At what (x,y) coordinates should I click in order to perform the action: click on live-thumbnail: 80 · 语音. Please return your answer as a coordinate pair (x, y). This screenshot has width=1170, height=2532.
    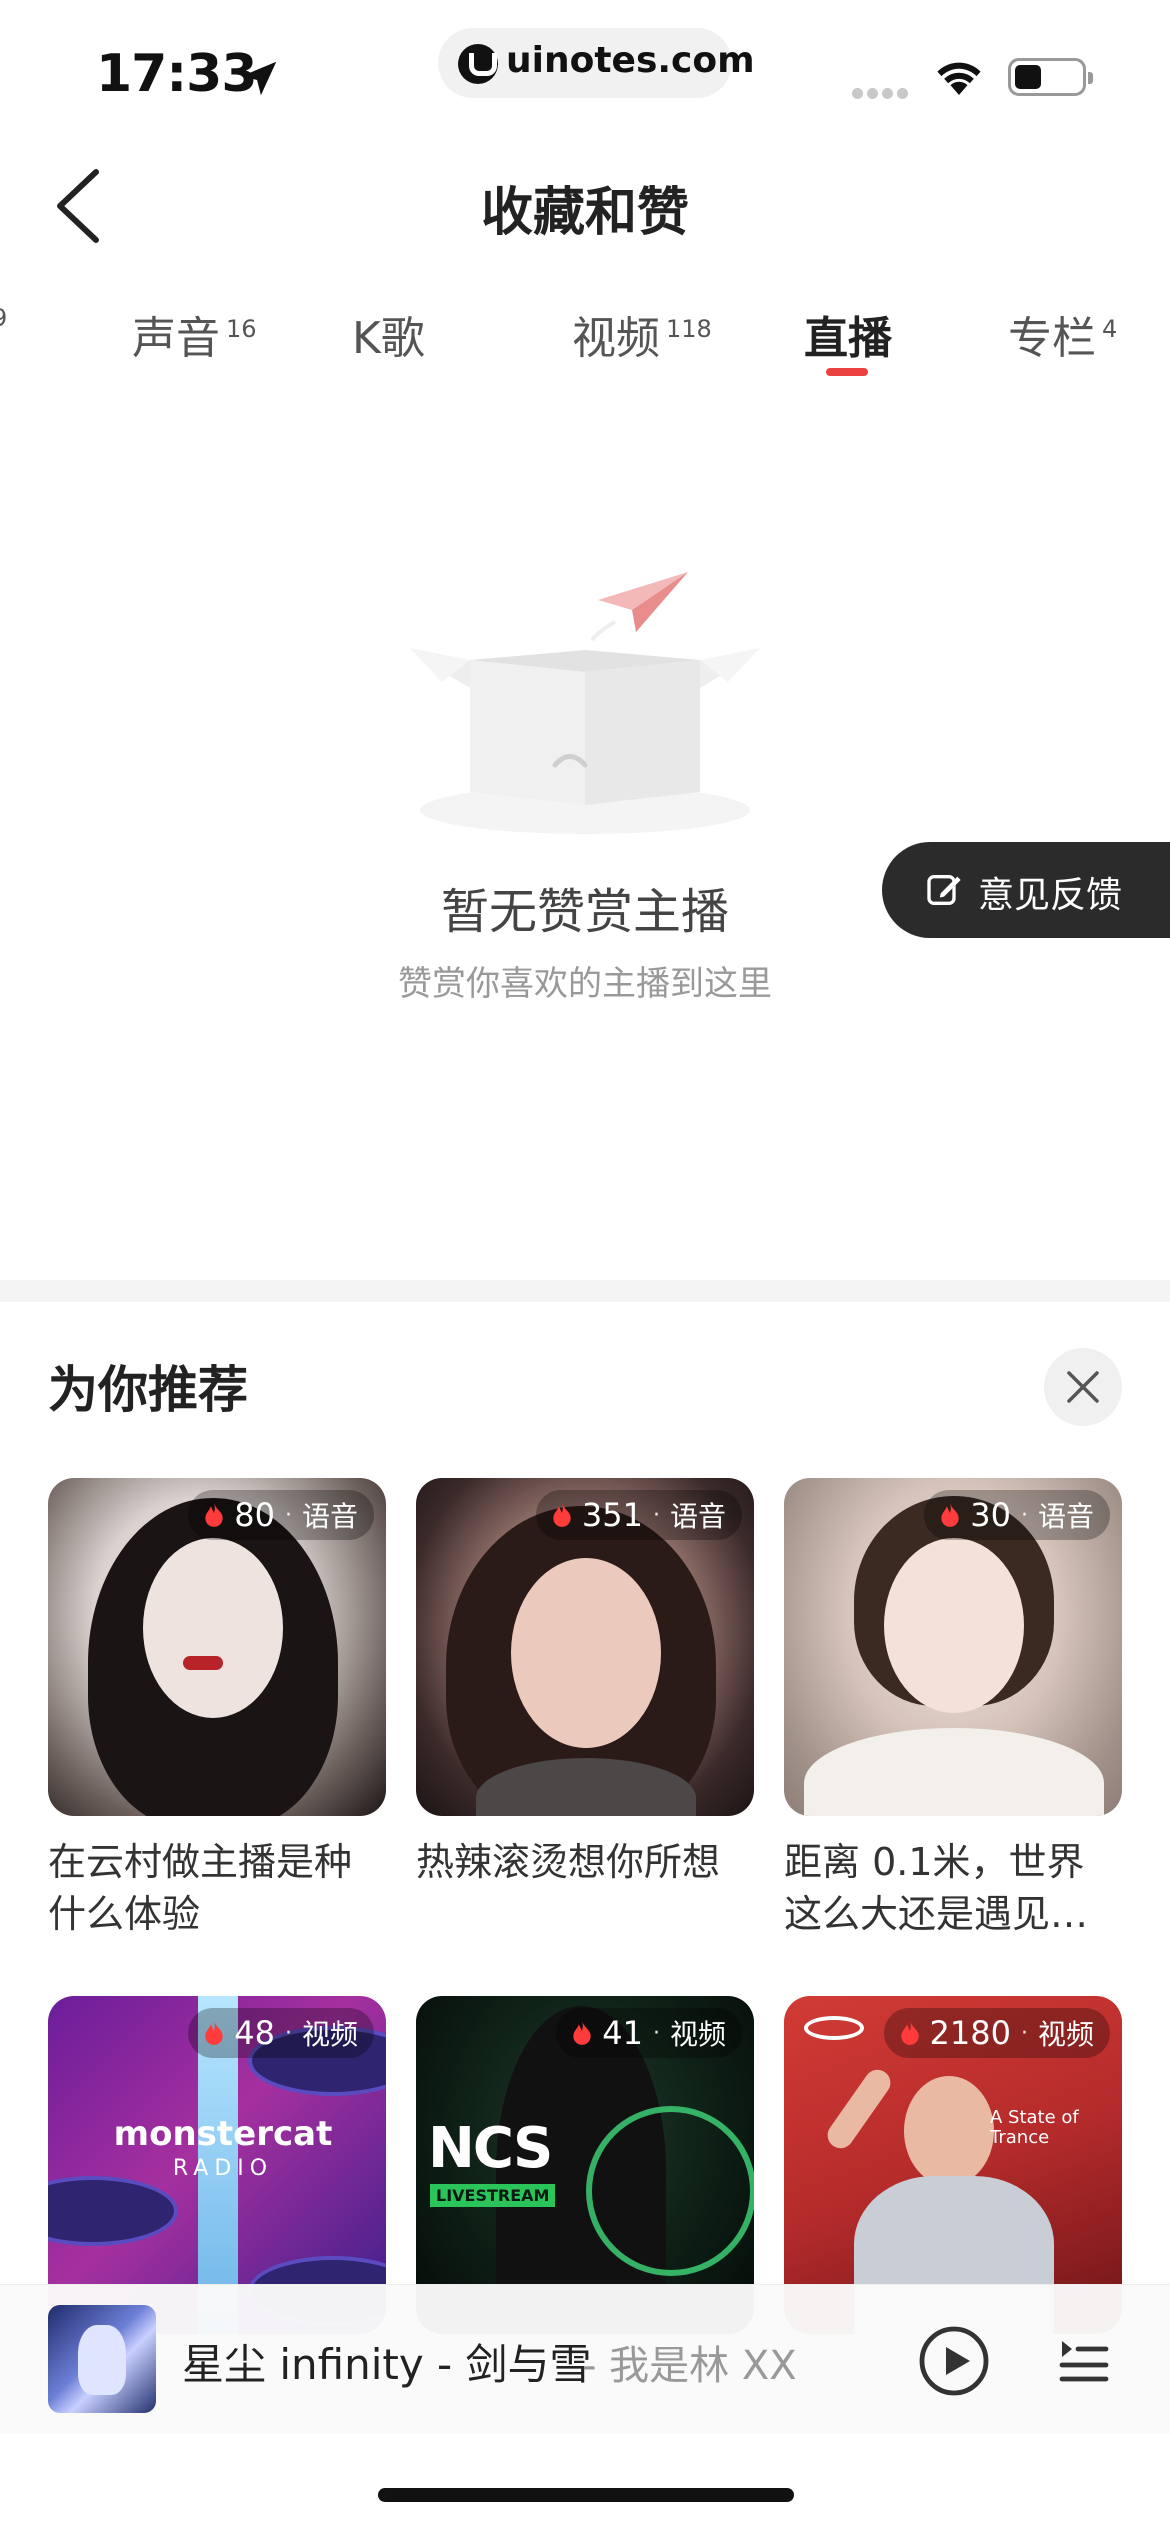
    Looking at the image, I should click on (217, 1647).